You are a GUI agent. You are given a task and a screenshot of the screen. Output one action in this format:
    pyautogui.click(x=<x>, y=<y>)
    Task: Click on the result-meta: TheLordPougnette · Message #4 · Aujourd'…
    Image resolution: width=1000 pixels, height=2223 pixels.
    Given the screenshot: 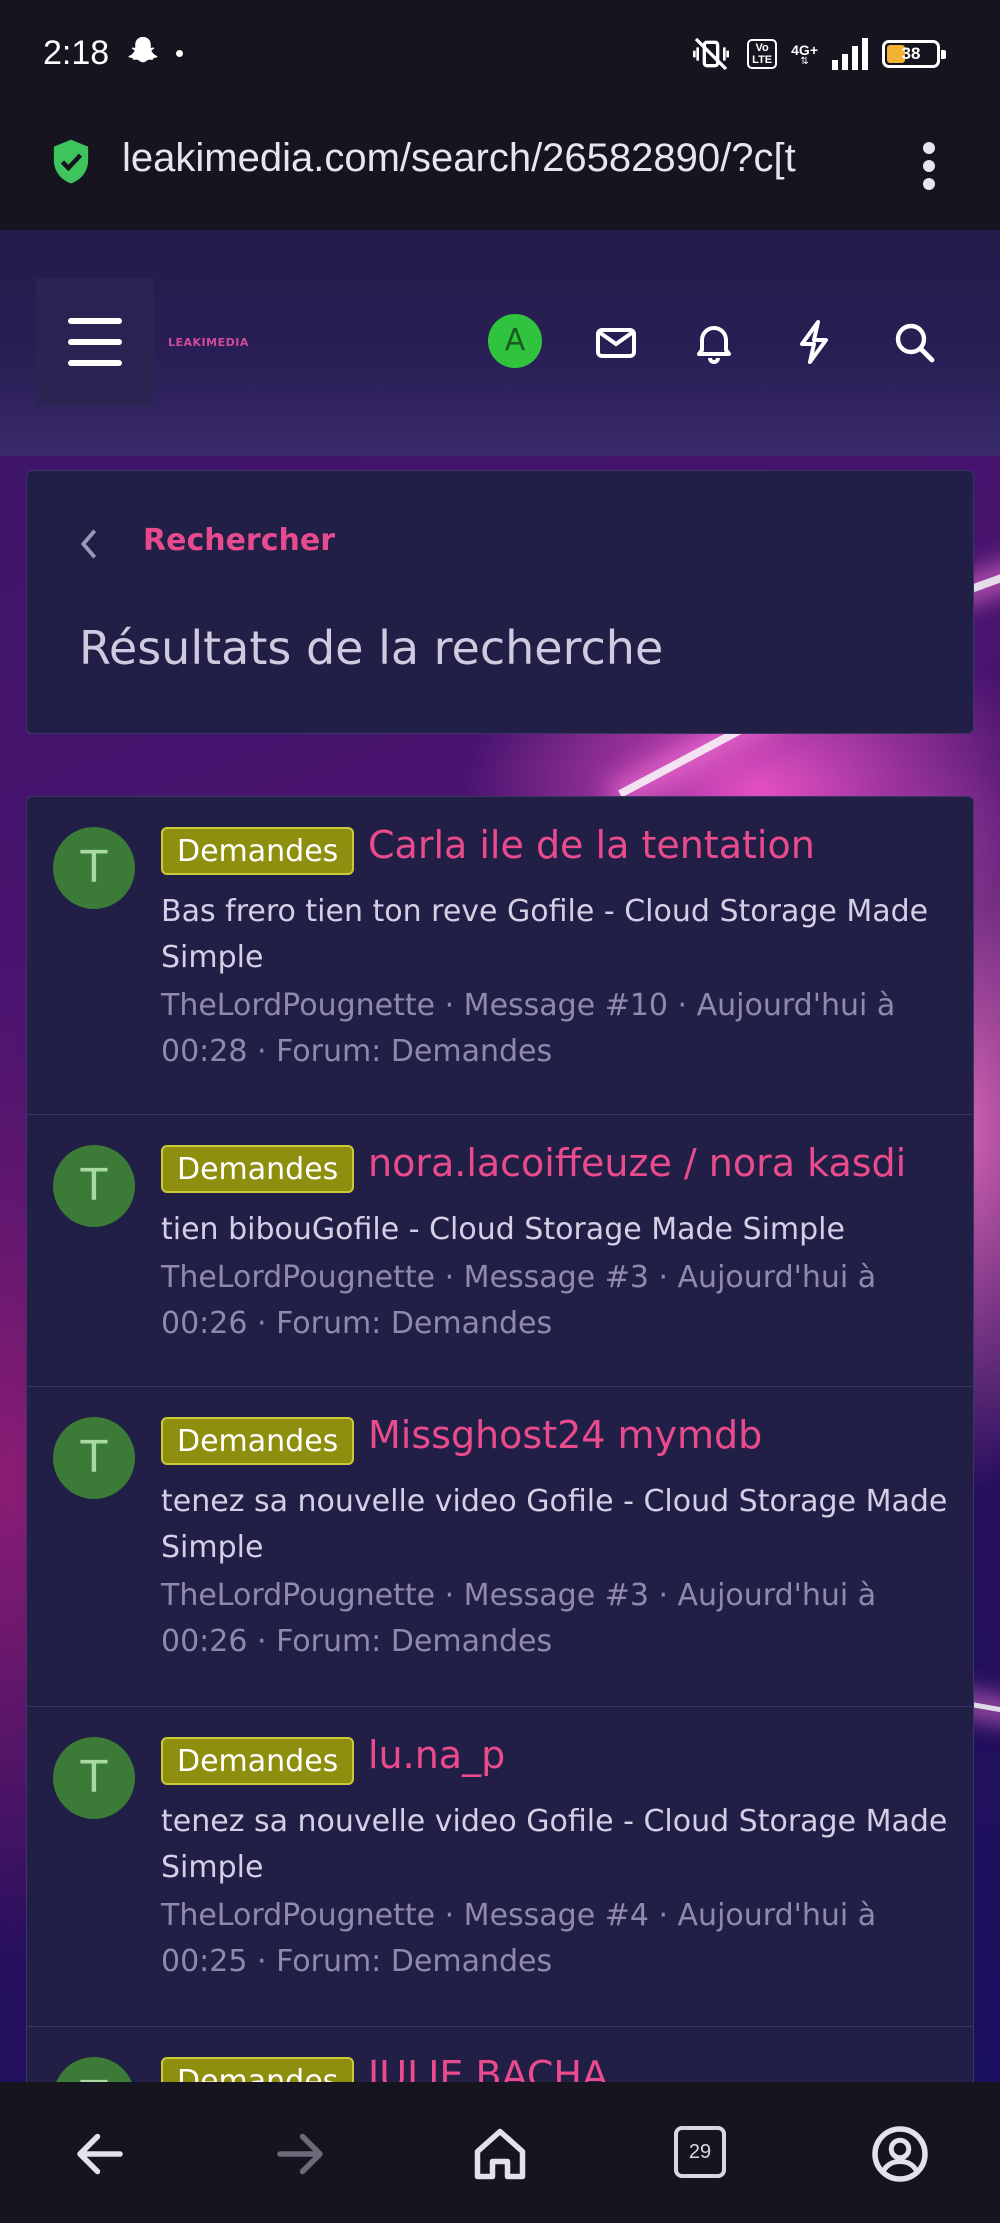 What is the action you would take?
    pyautogui.click(x=519, y=1938)
    